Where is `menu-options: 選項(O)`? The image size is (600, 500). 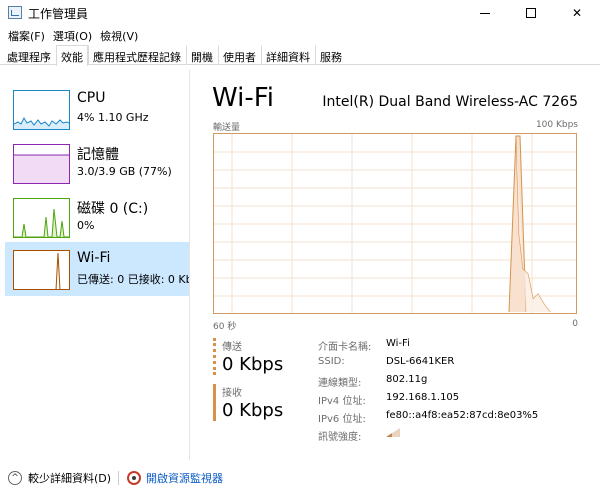 menu-options: 選項(O) is located at coordinates (72, 35).